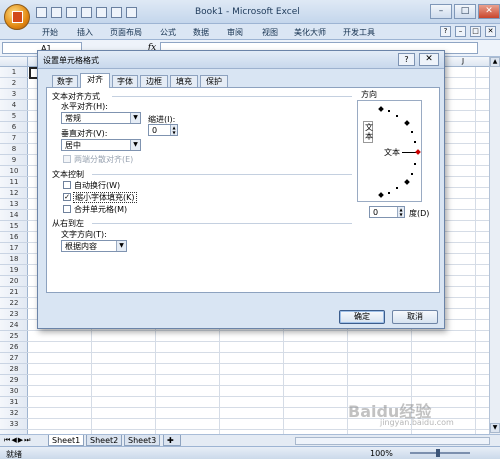 Image resolution: width=500 pixels, height=460 pixels. What do you see at coordinates (250, 32) in the screenshot?
I see `ribbon-tabs: 开始 插入 页面布局 公式 数据 审阅 视图 美化大师 开发工具 ? – □ ✕` at bounding box center [250, 32].